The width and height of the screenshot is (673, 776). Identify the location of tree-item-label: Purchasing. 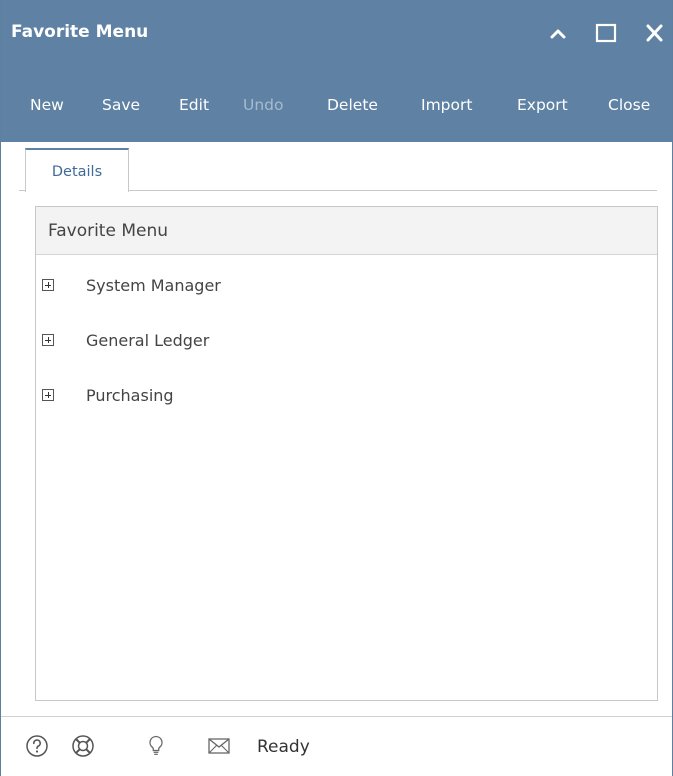
(130, 395).